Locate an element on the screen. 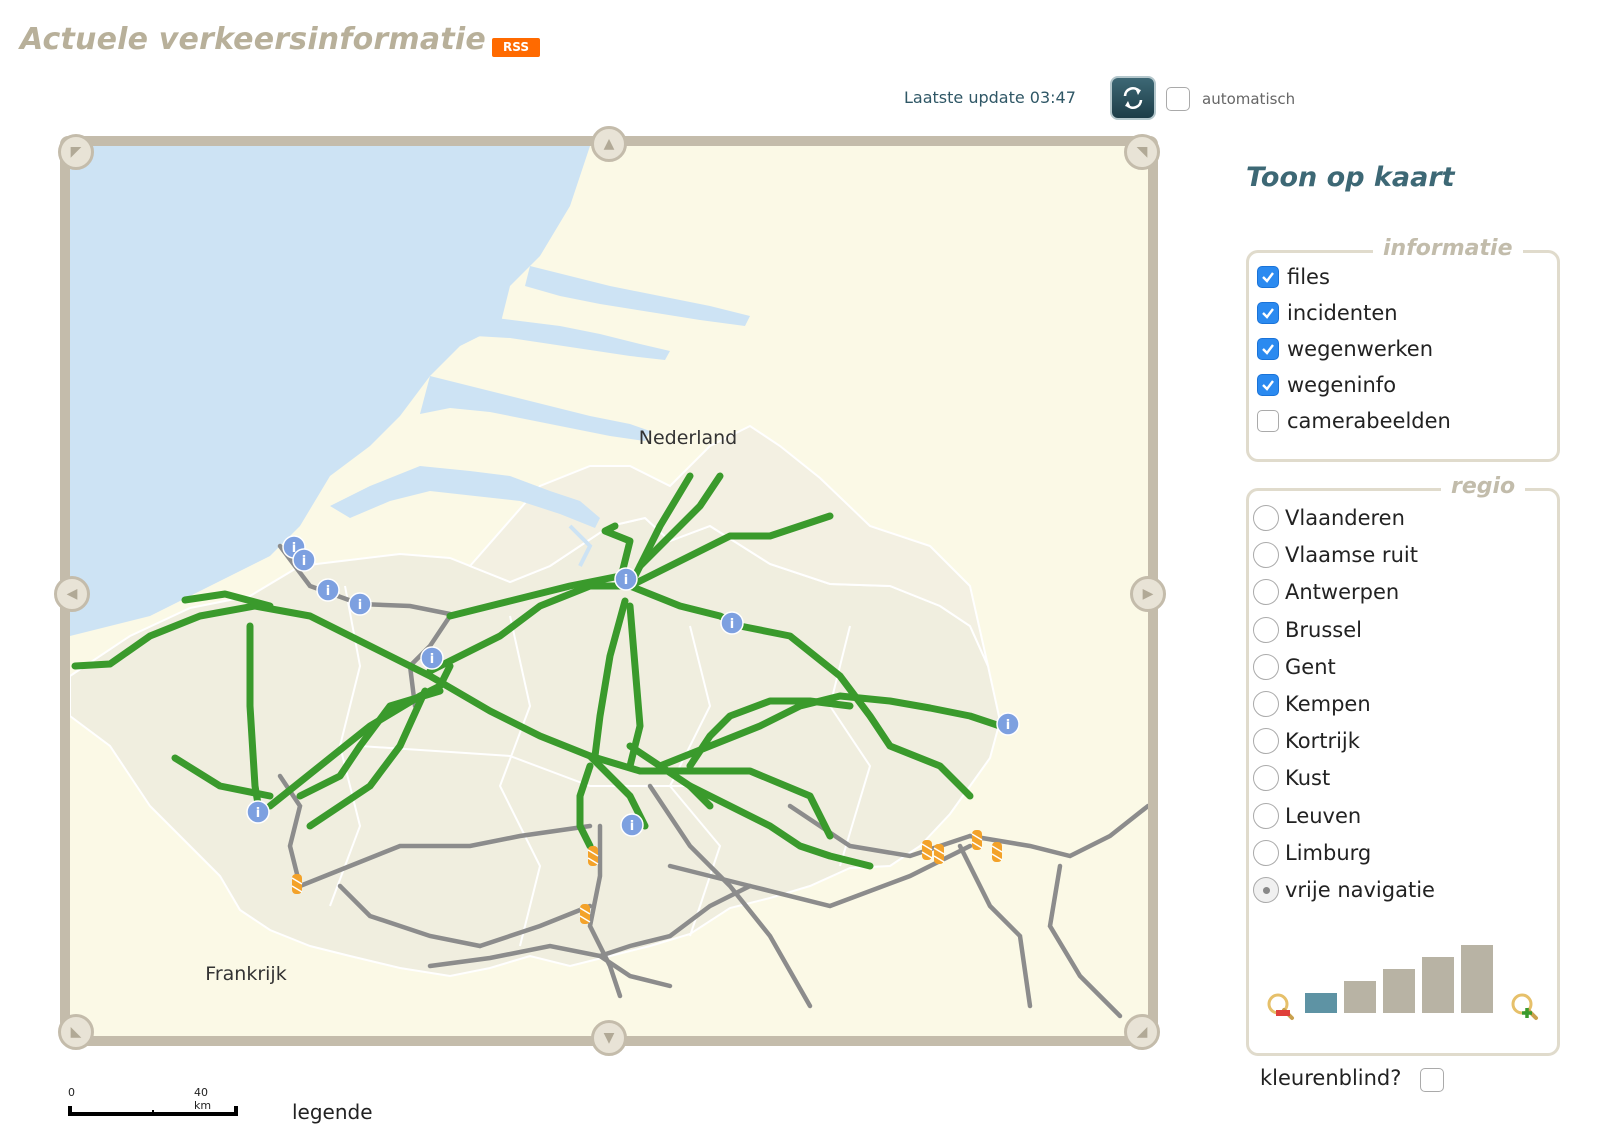 This screenshot has width=1606, height=1136. colorblind-checkbox is located at coordinates (1432, 1080).